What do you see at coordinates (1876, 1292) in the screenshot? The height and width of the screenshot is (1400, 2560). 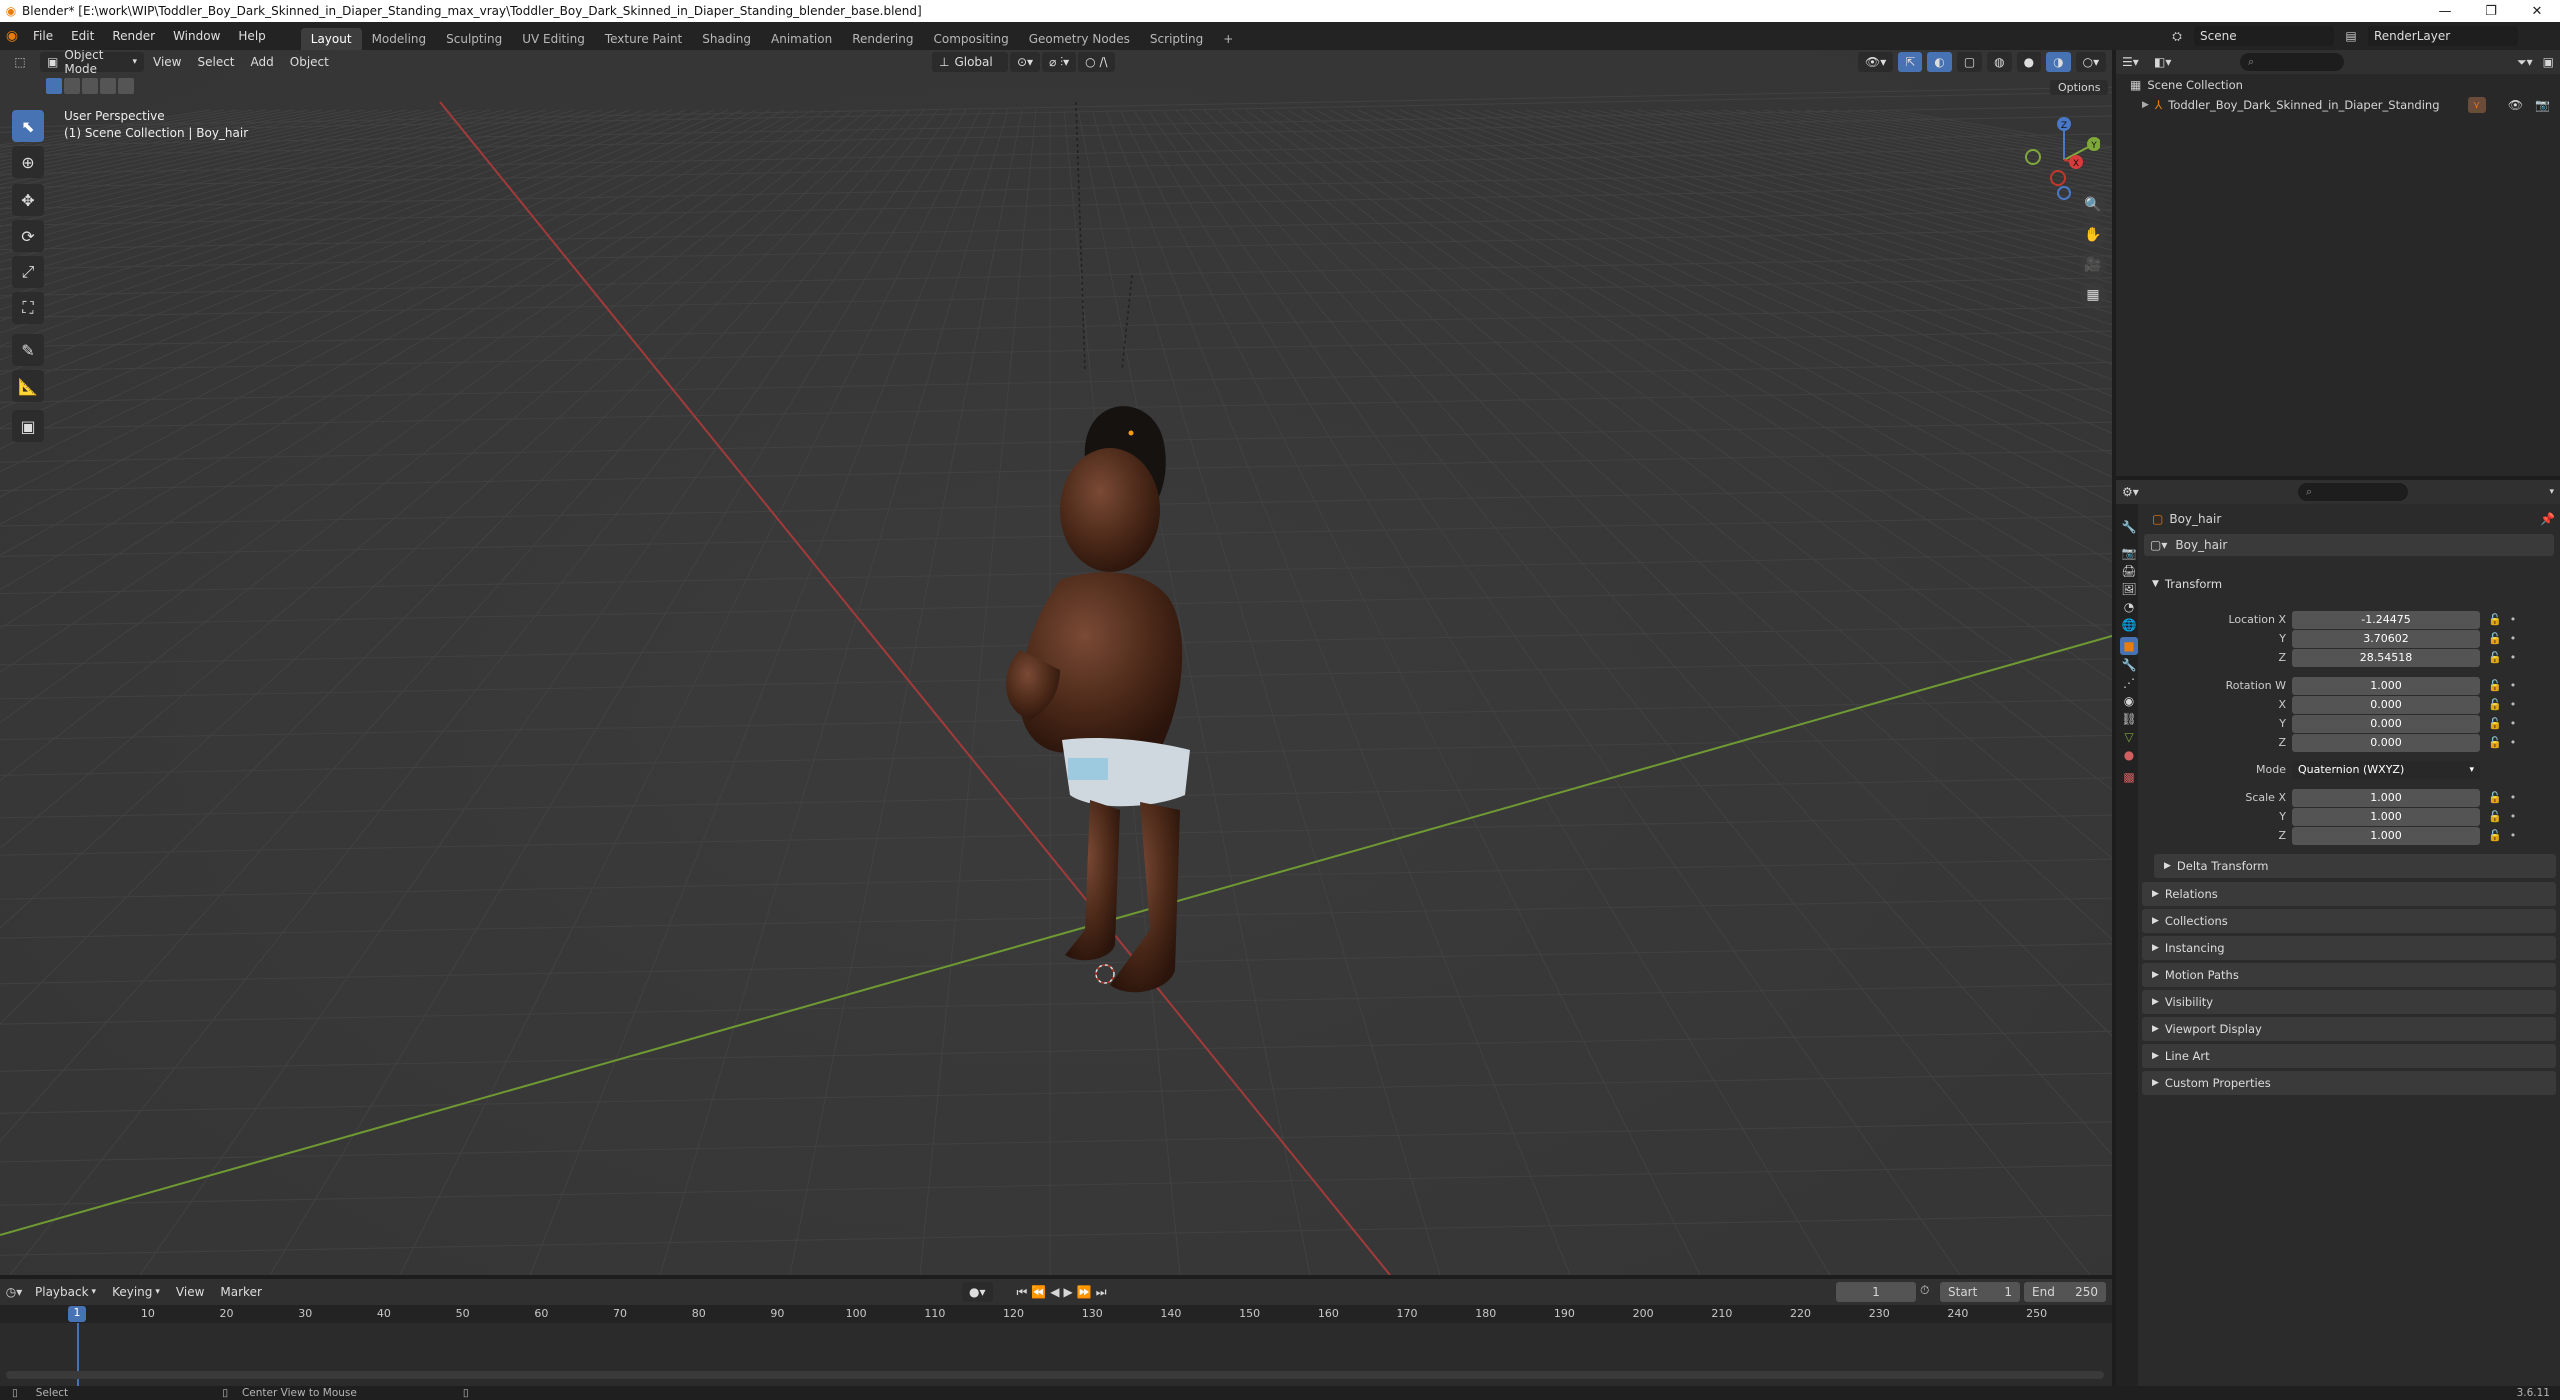 I see `current-frame-field: 1` at bounding box center [1876, 1292].